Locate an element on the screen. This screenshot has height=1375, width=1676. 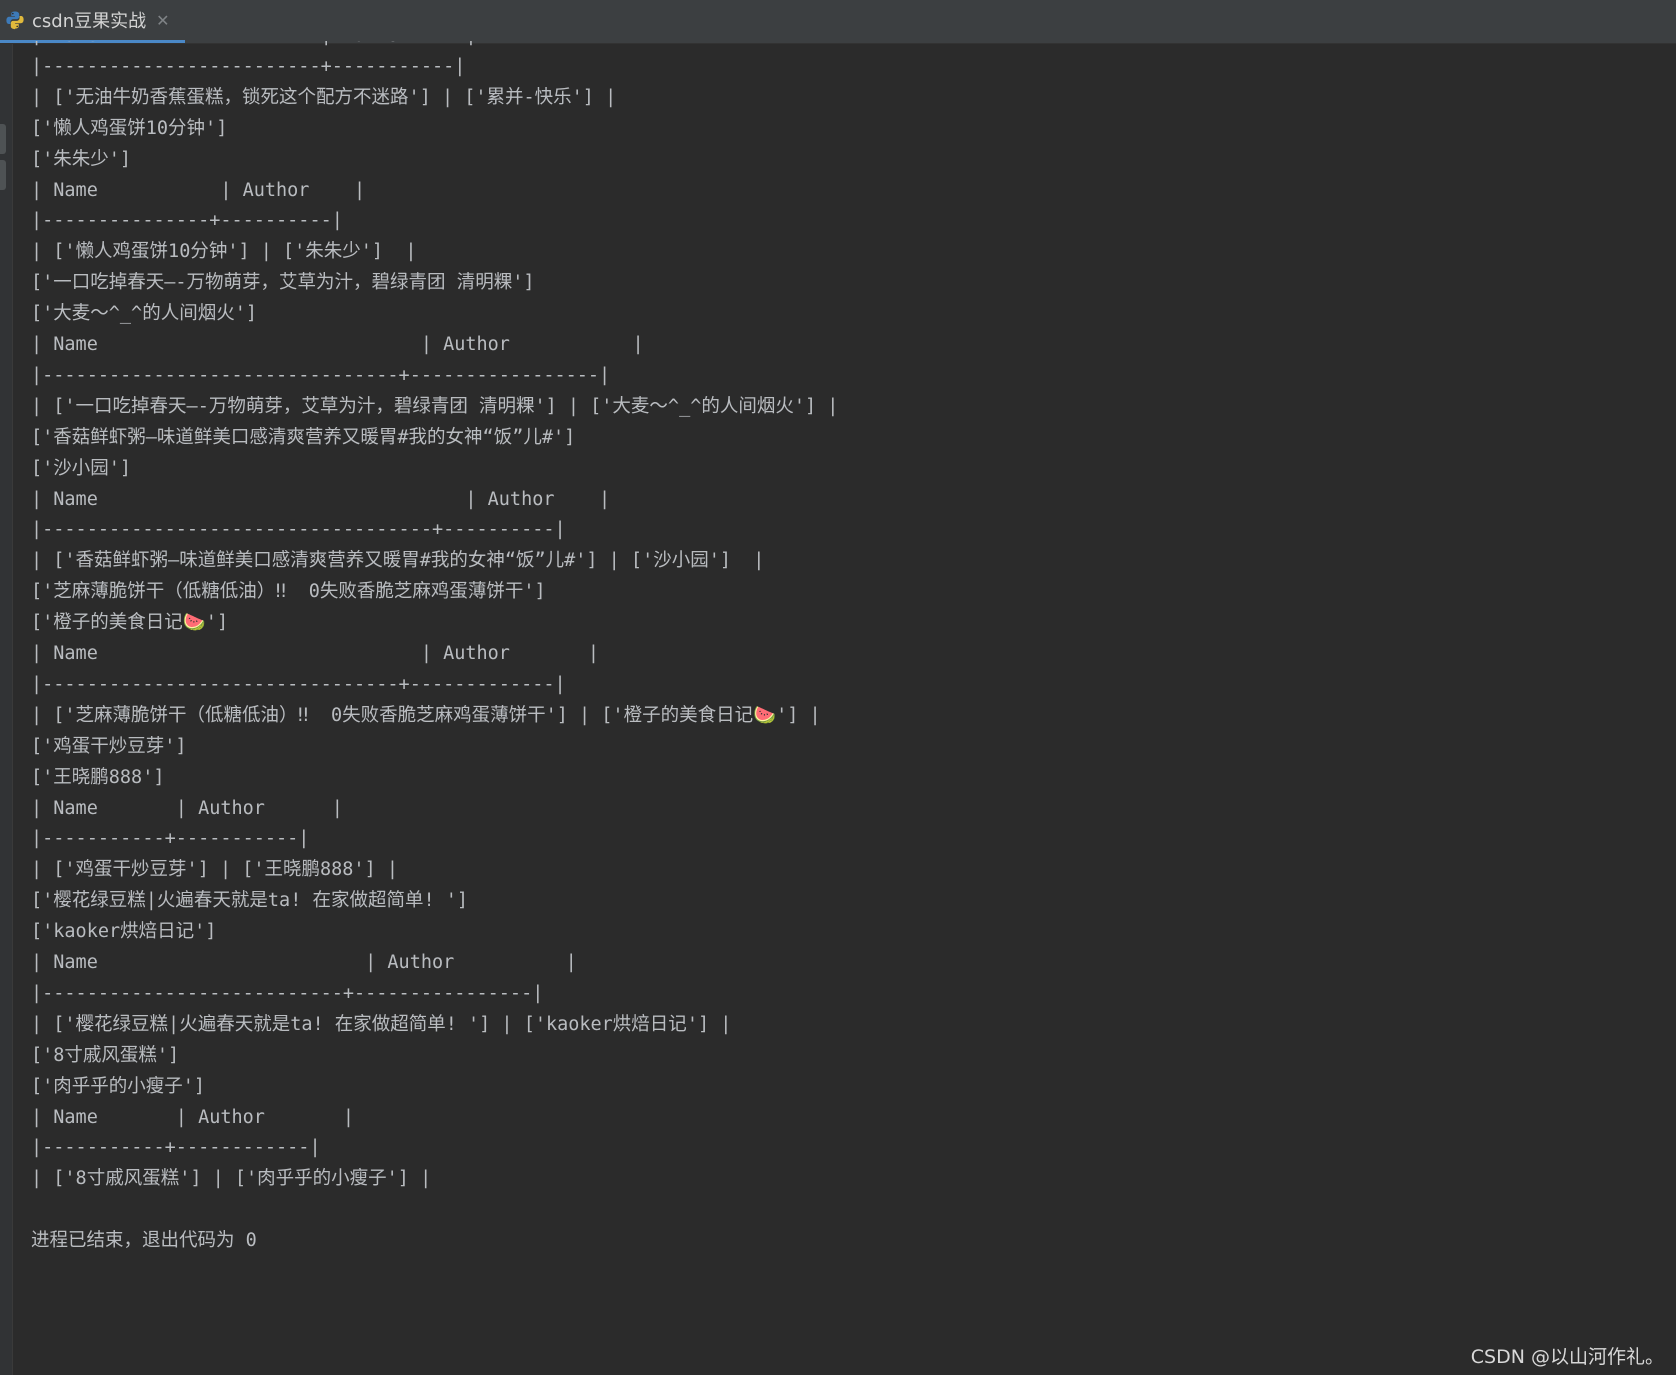
console-line: ['肉乎乎的小瘦子'] is located at coordinates (118, 1086).